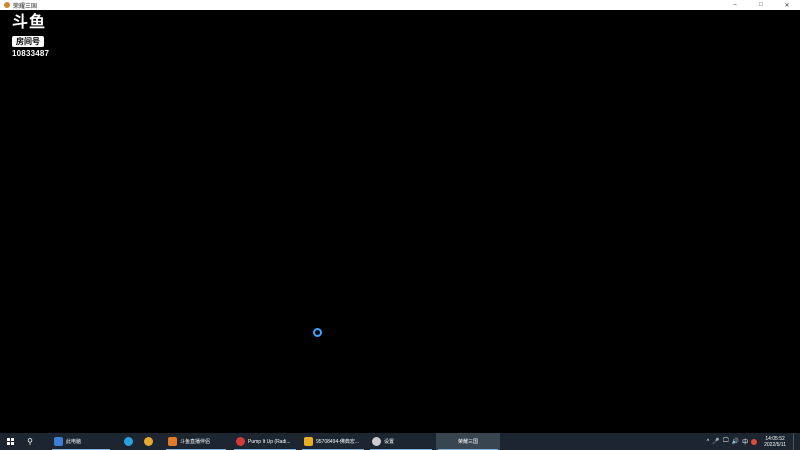 Image resolution: width=800 pixels, height=450 pixels. Describe the element at coordinates (726, 441) in the screenshot. I see `network-icon: 🖵` at that location.